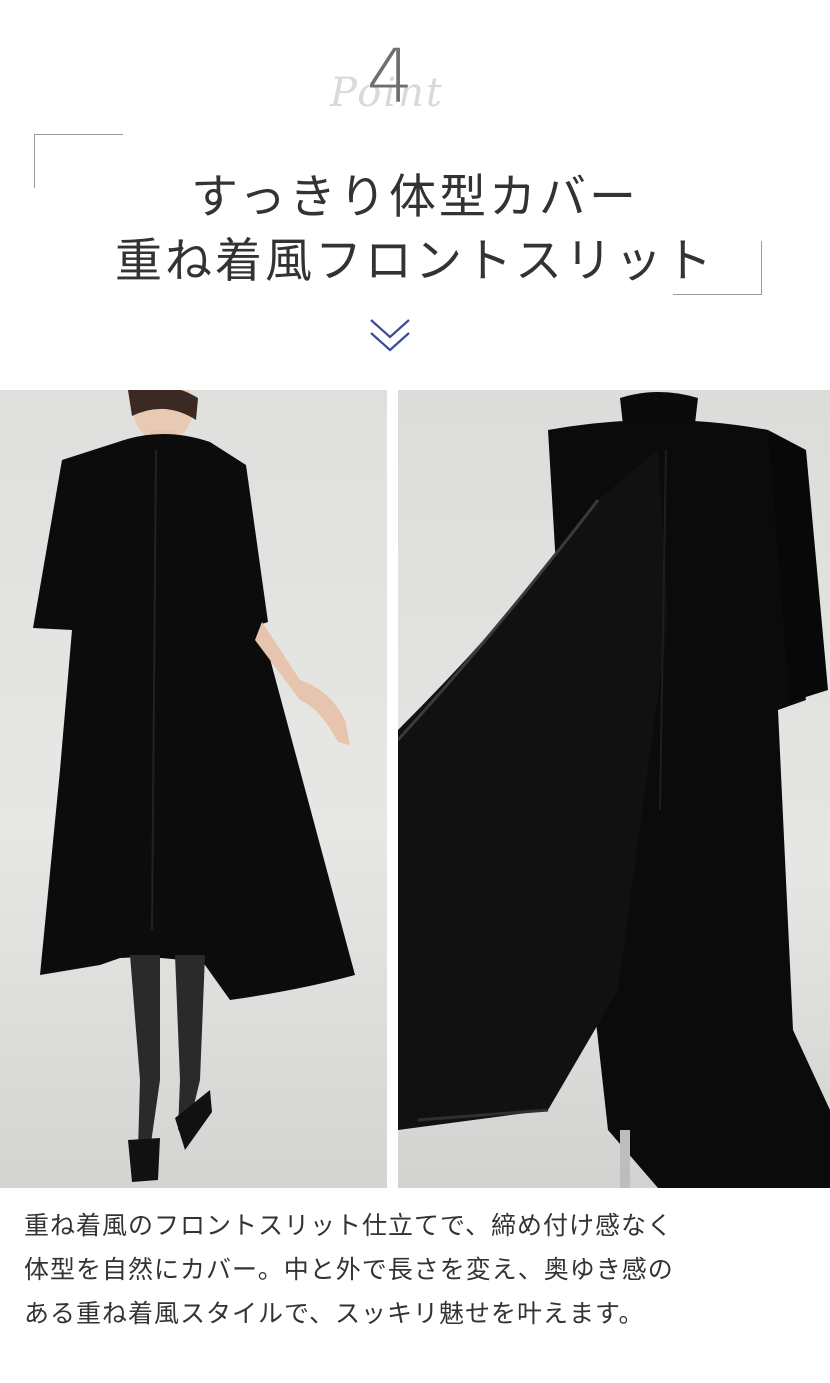 This screenshot has width=830, height=1383. I want to click on point-heading: Point 4, so click(415, 80).